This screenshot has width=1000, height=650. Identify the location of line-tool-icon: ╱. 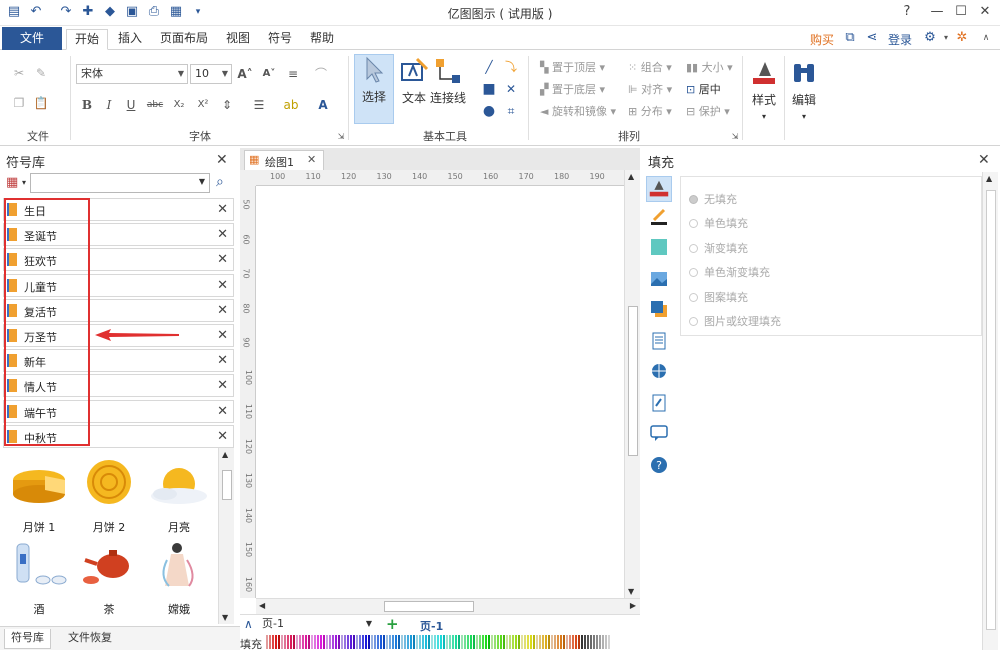
(489, 67).